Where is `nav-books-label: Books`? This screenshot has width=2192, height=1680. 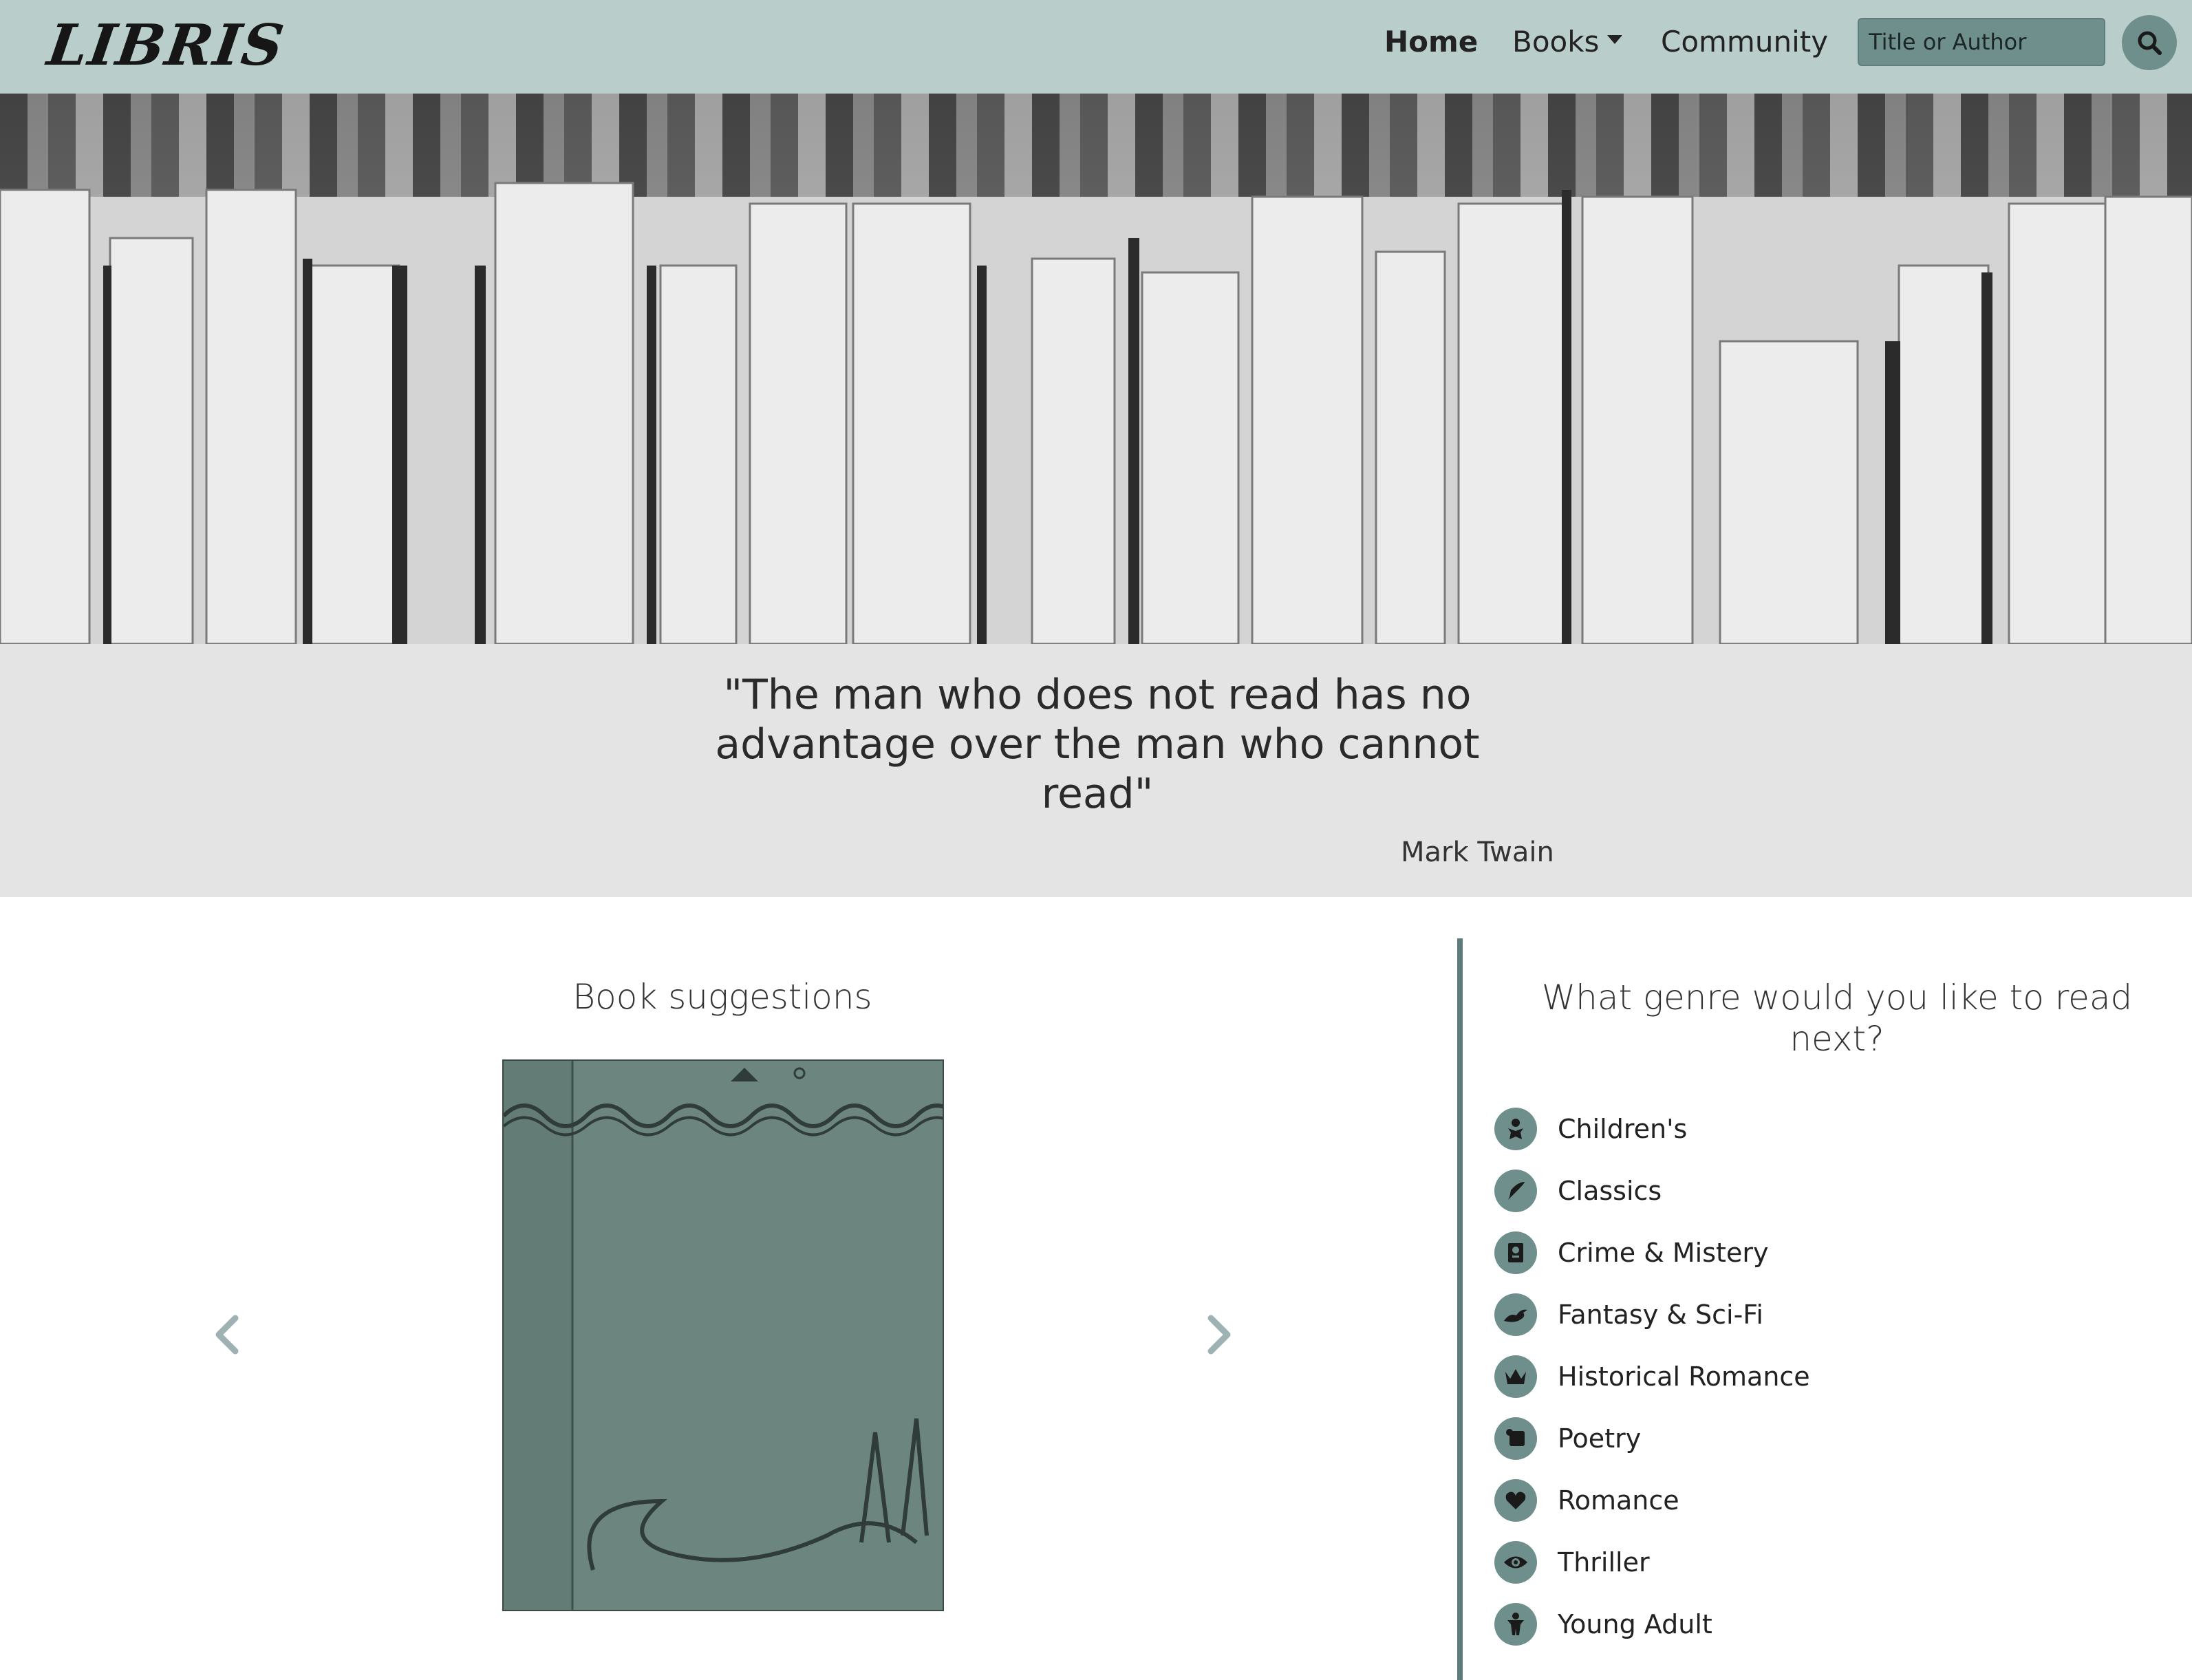
nav-books-label: Books is located at coordinates (1556, 41).